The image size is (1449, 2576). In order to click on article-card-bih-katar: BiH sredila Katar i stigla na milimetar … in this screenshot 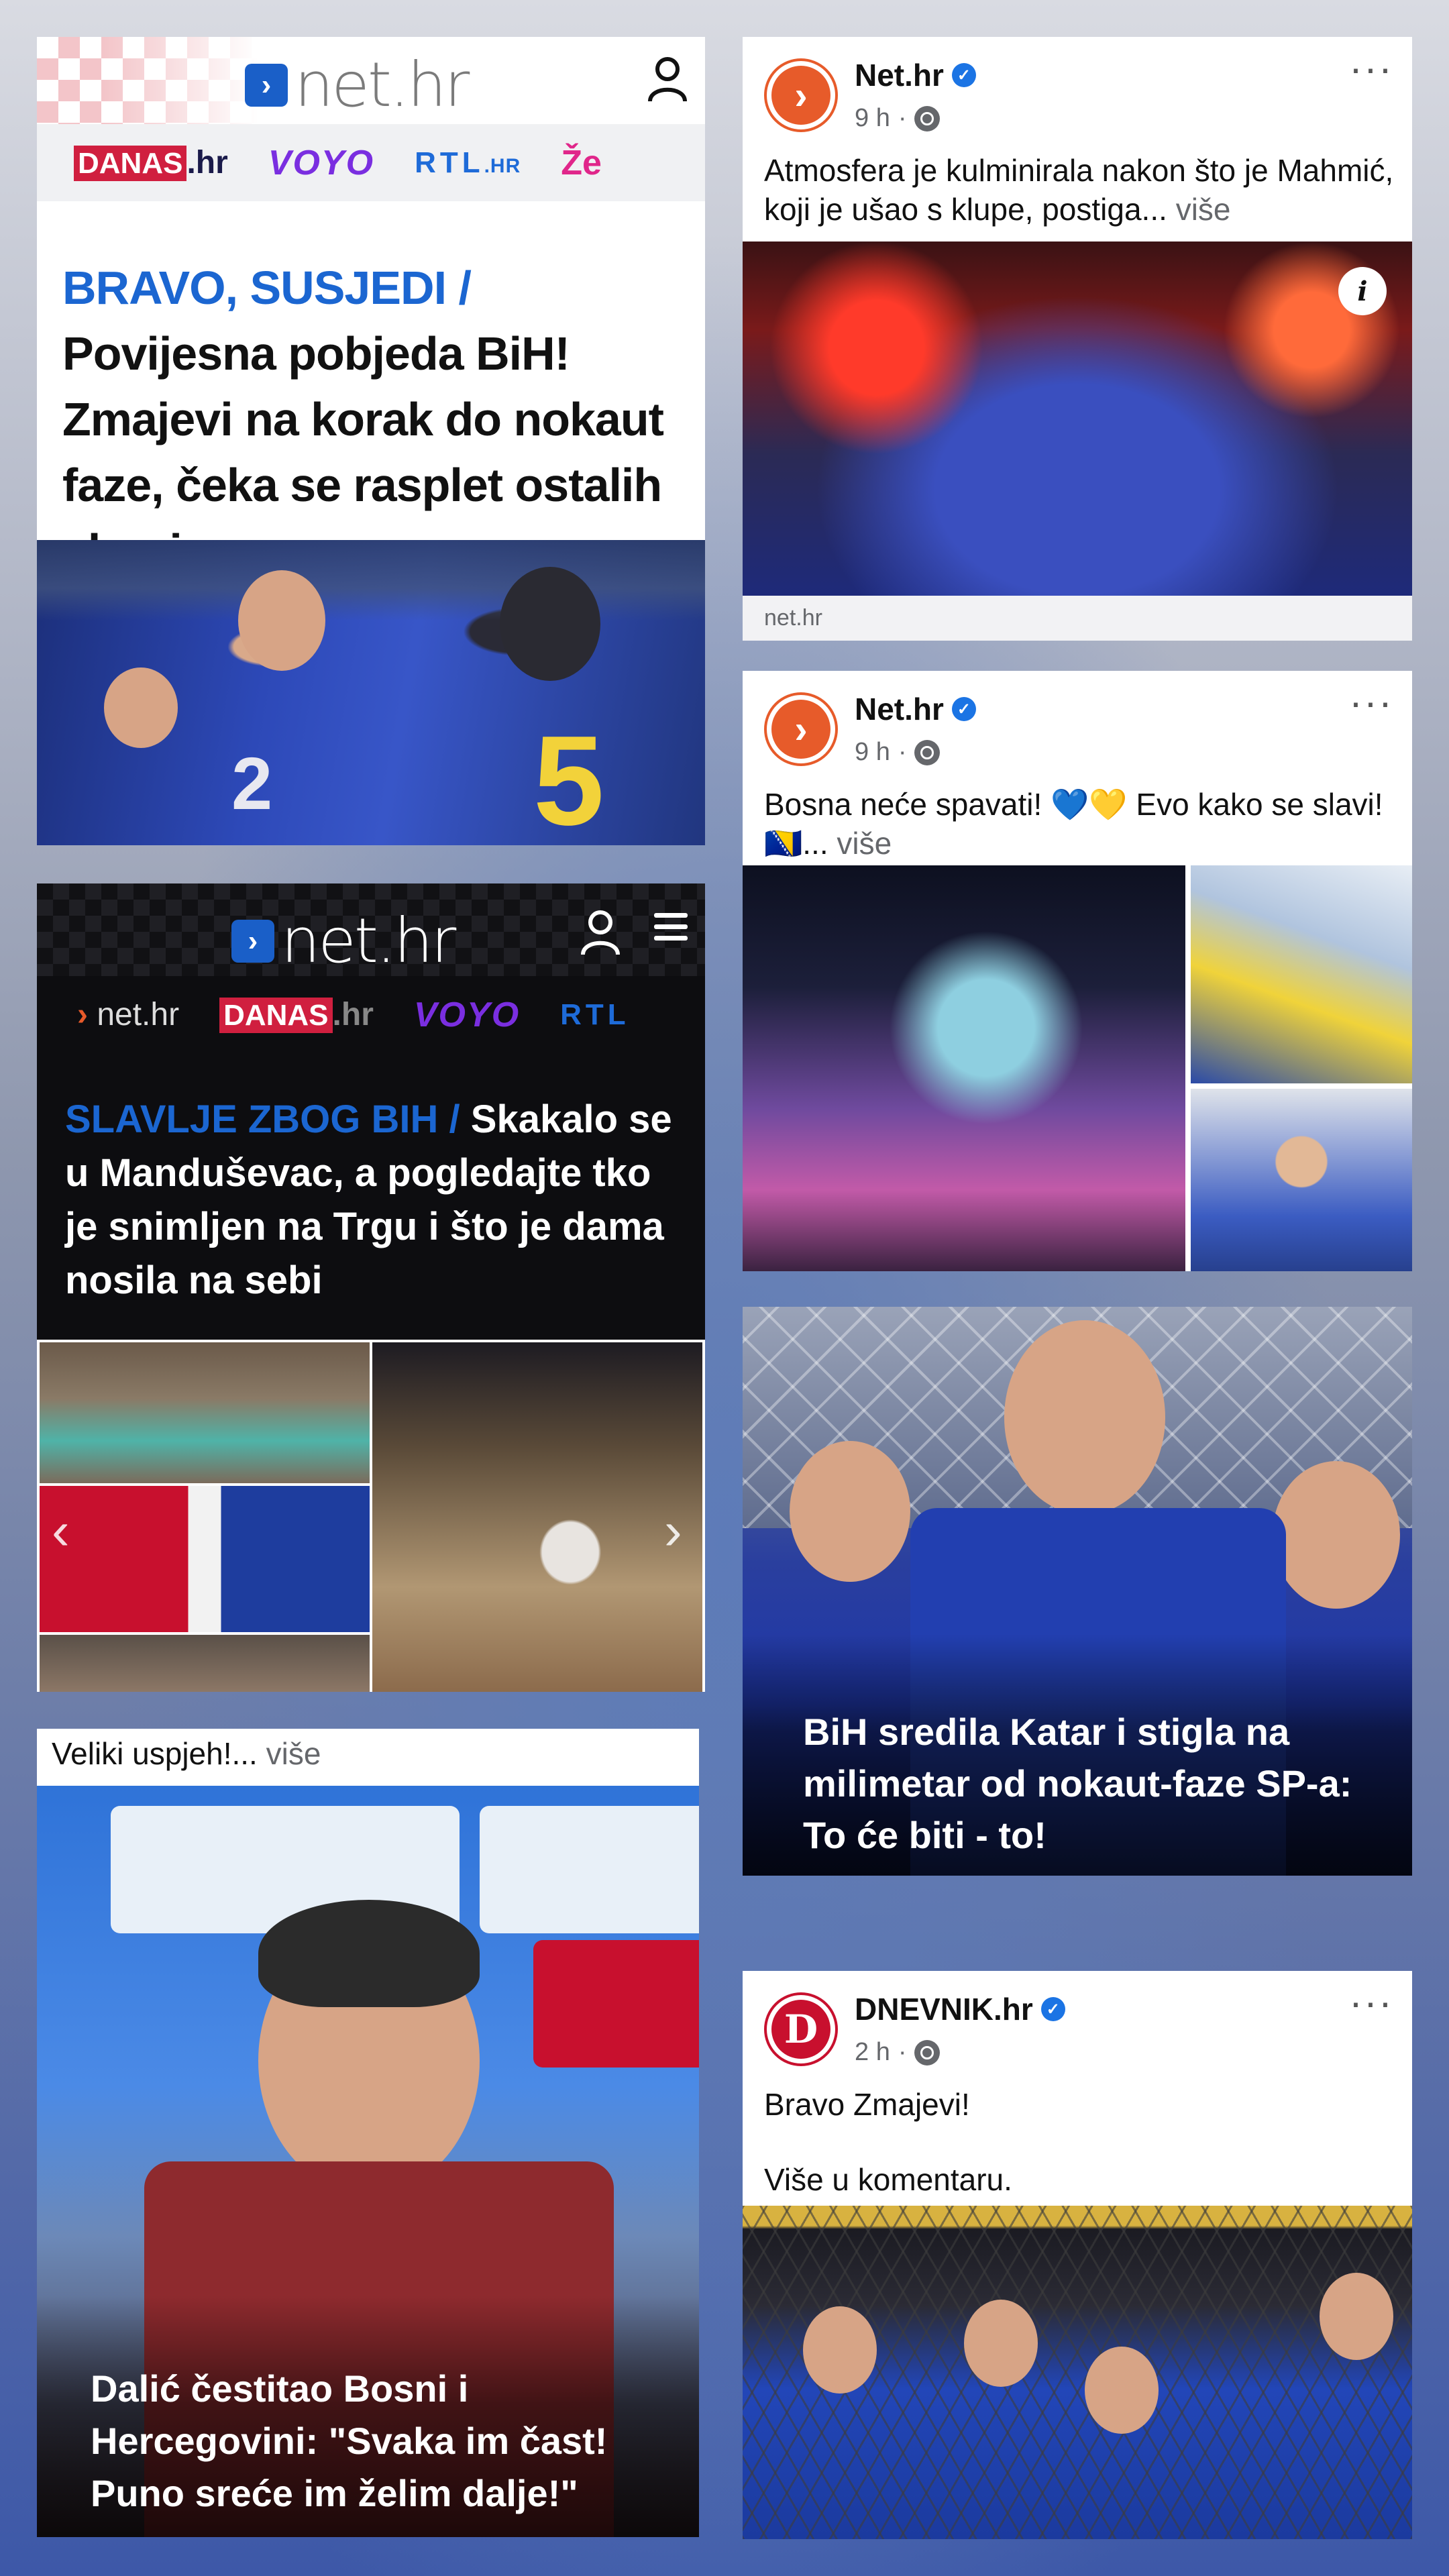, I will do `click(1077, 1591)`.